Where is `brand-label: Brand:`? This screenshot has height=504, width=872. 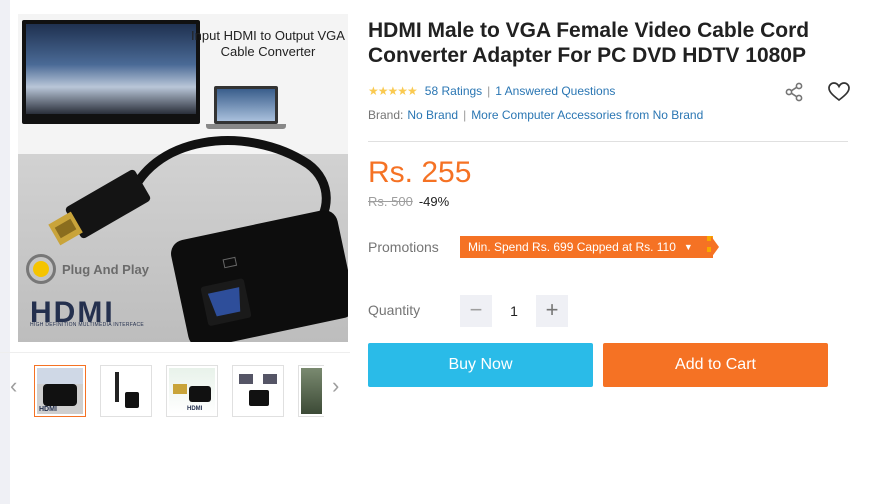 brand-label: Brand: is located at coordinates (386, 115).